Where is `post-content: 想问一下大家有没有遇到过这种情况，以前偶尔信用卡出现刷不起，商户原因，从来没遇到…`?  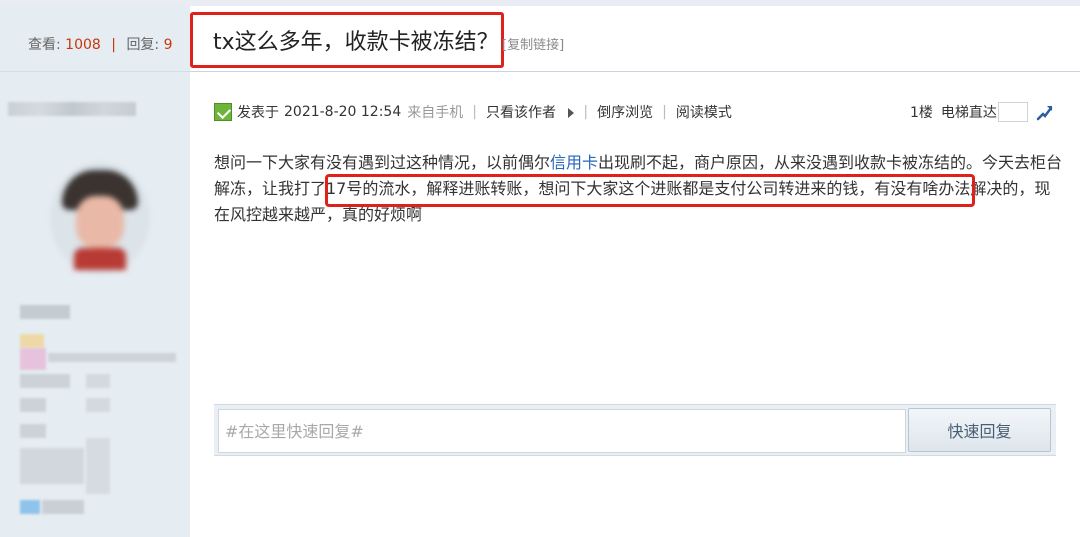
post-content: 想问一下大家有没有遇到过这种情况，以前偶尔信用卡出现刷不起，商户原因，从来没遇到… is located at coordinates (639, 189).